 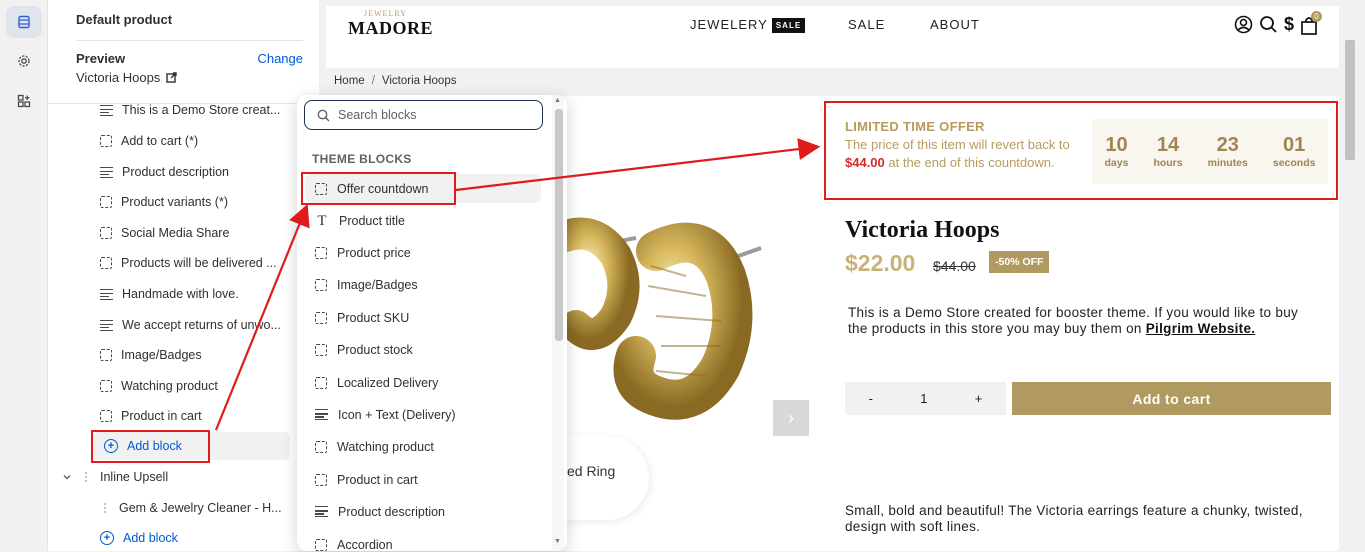 What do you see at coordinates (397, 414) in the screenshot?
I see `picker-item-label: Icon + Text (Delivery)` at bounding box center [397, 414].